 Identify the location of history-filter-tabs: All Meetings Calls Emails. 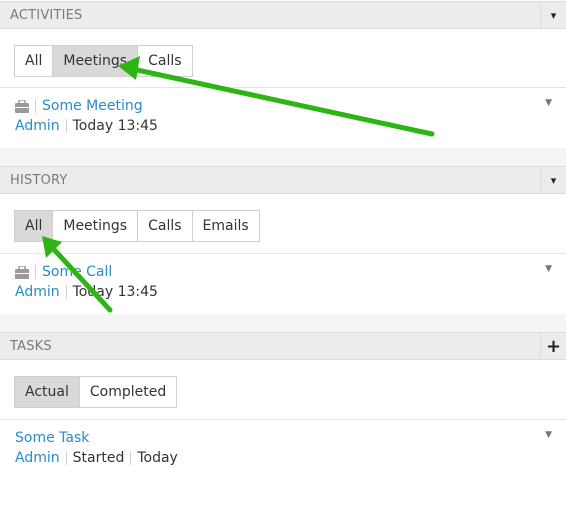
(137, 226).